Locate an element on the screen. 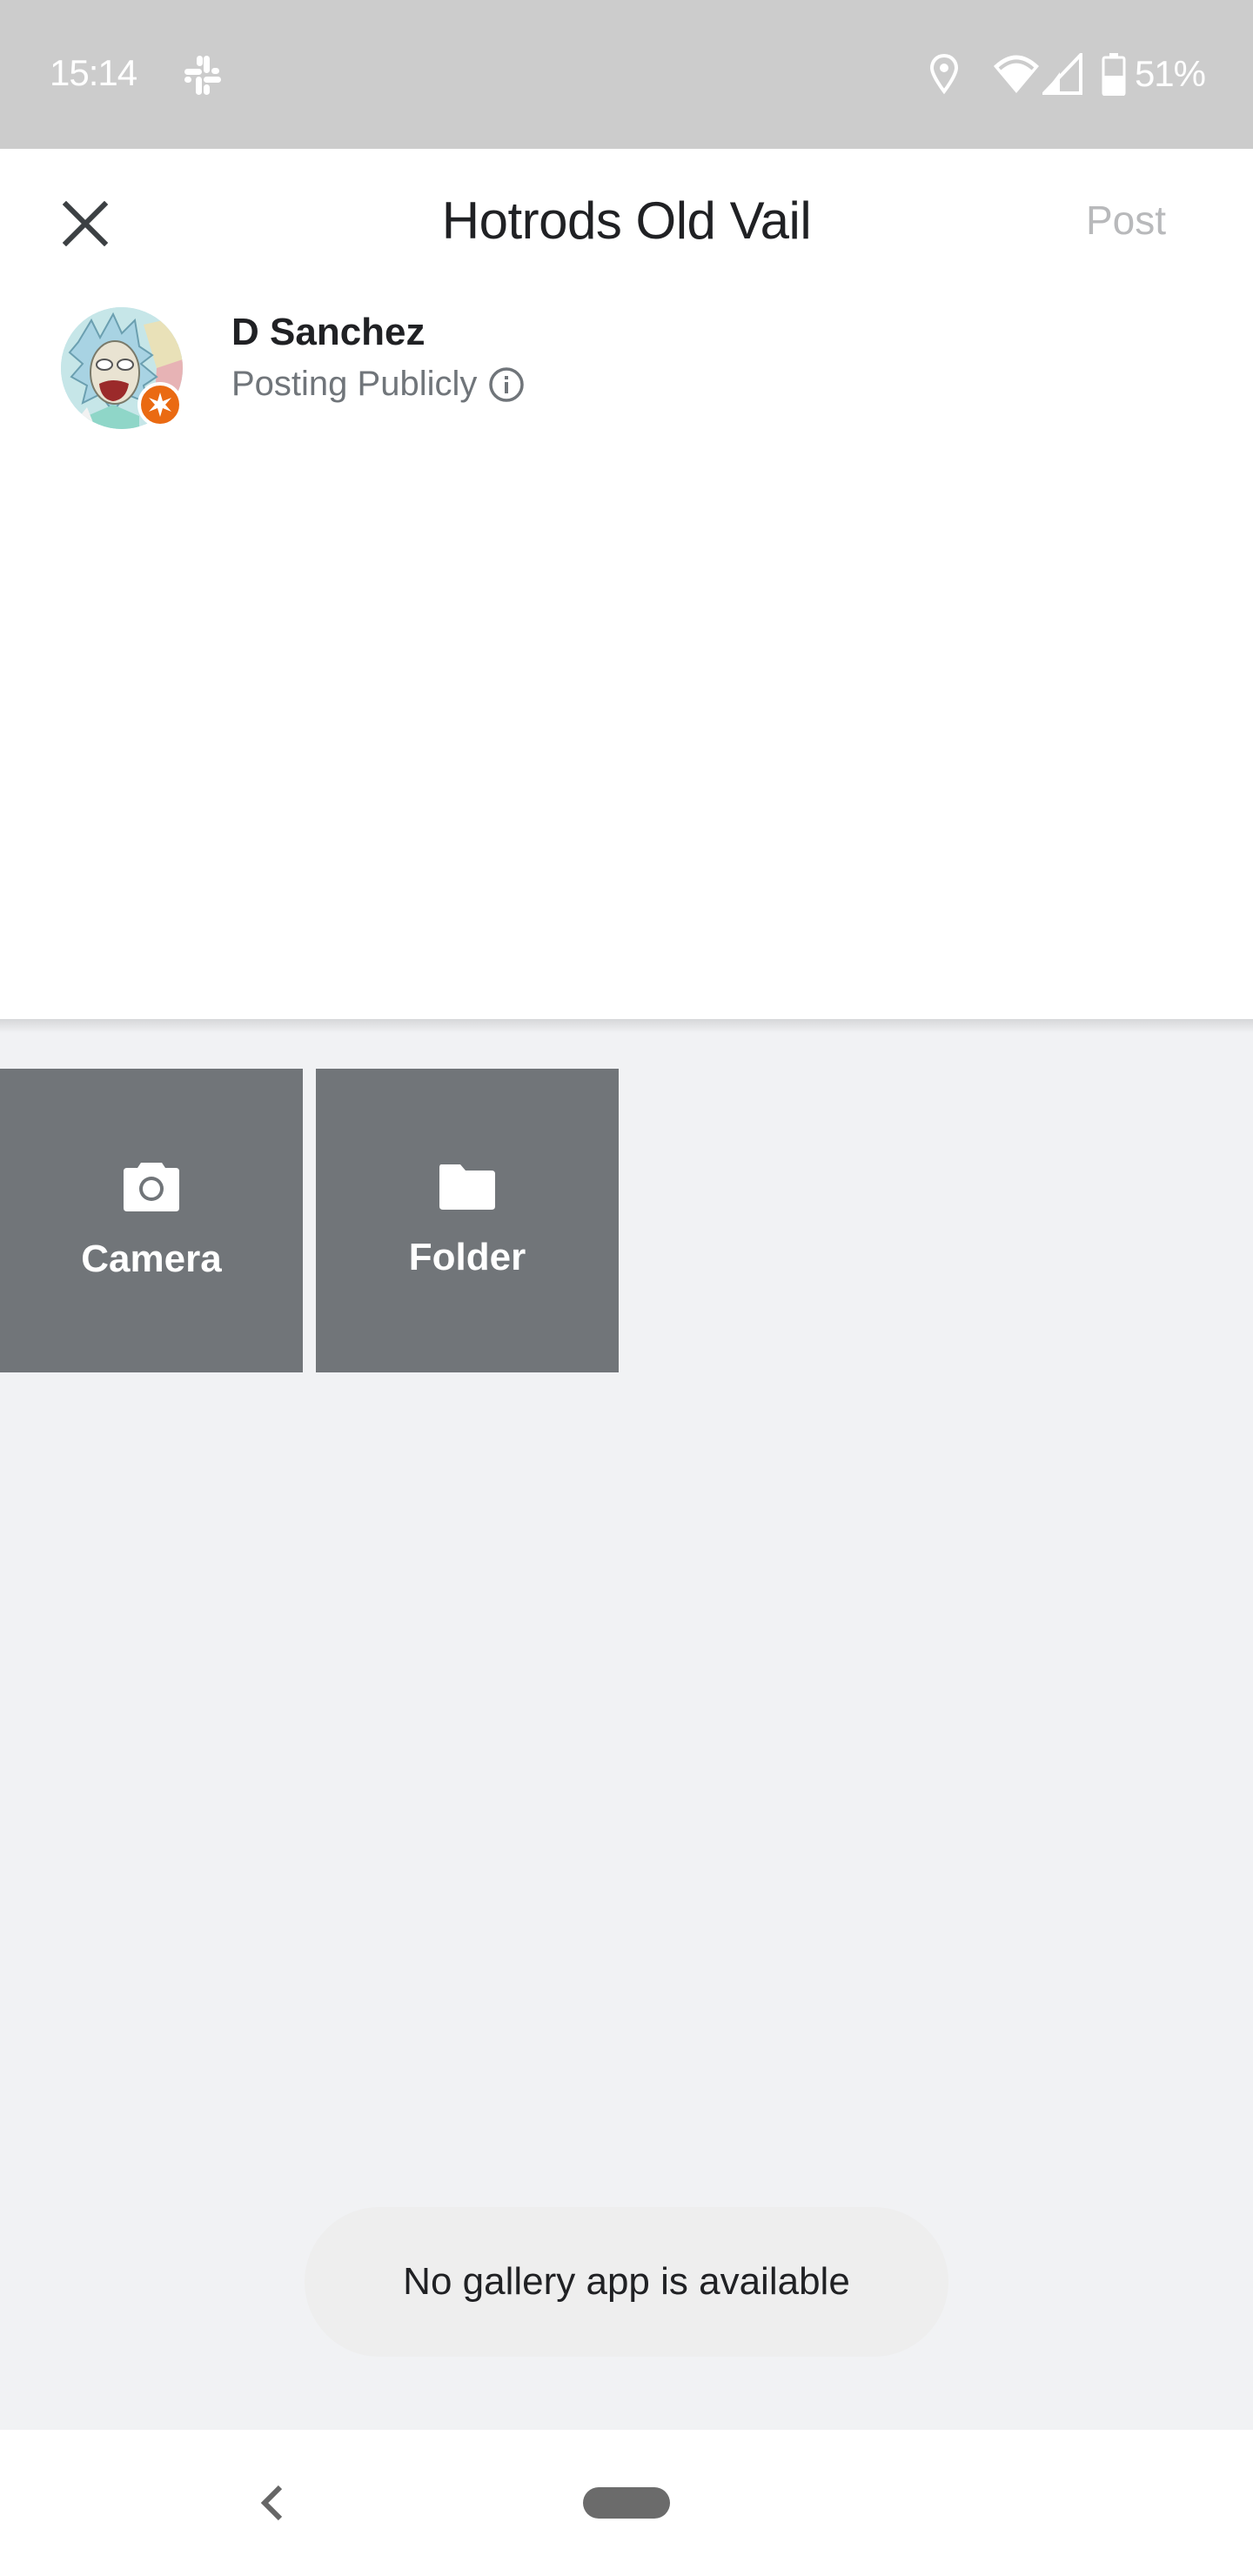 This screenshot has height=2576, width=1253. toast-message: No gallery app is available is located at coordinates (626, 2282).